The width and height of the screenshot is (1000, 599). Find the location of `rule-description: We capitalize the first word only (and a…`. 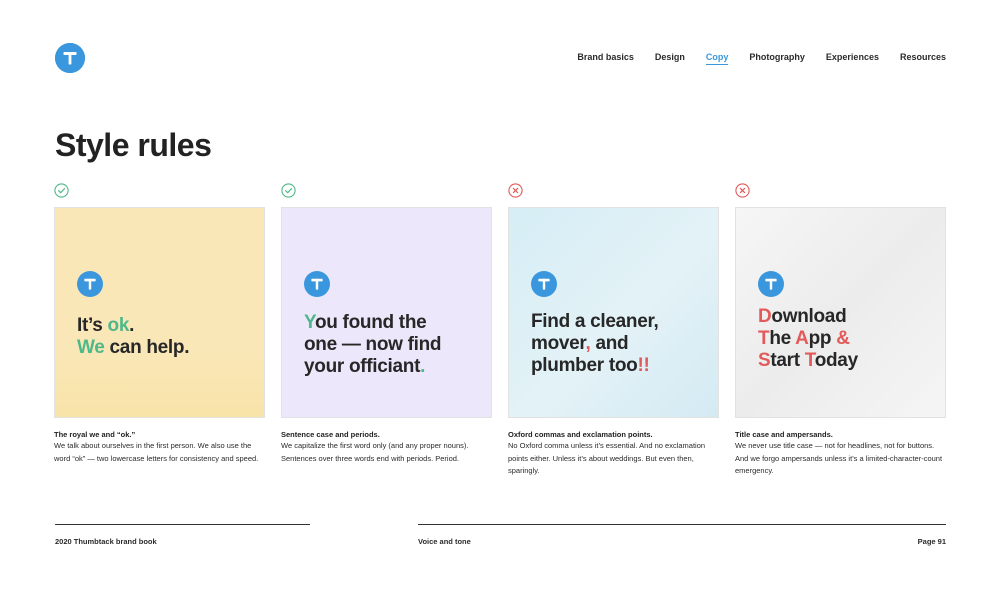

rule-description: We capitalize the first word only (and a… is located at coordinates (375, 452).